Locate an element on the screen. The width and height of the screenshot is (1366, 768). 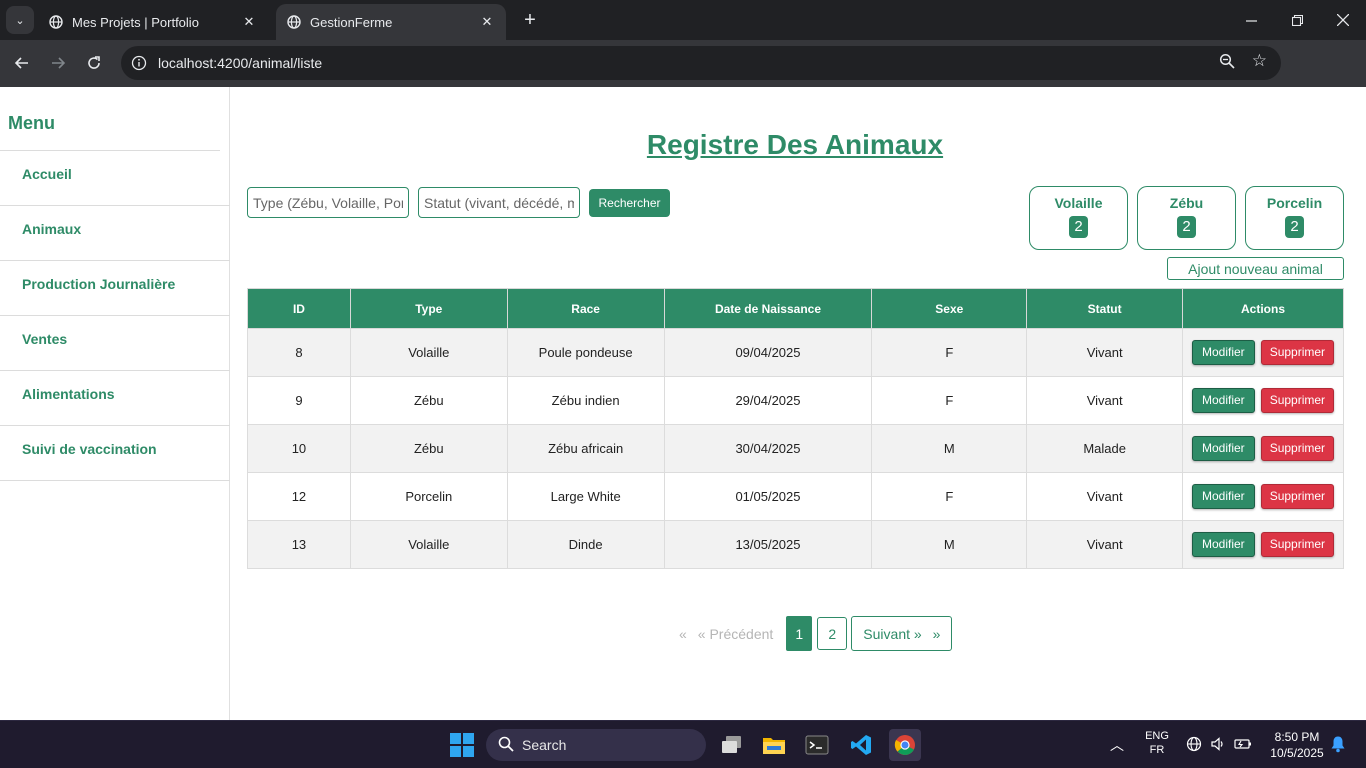
tab-gestionferme: GestionFerme ✕ is located at coordinates (391, 22).